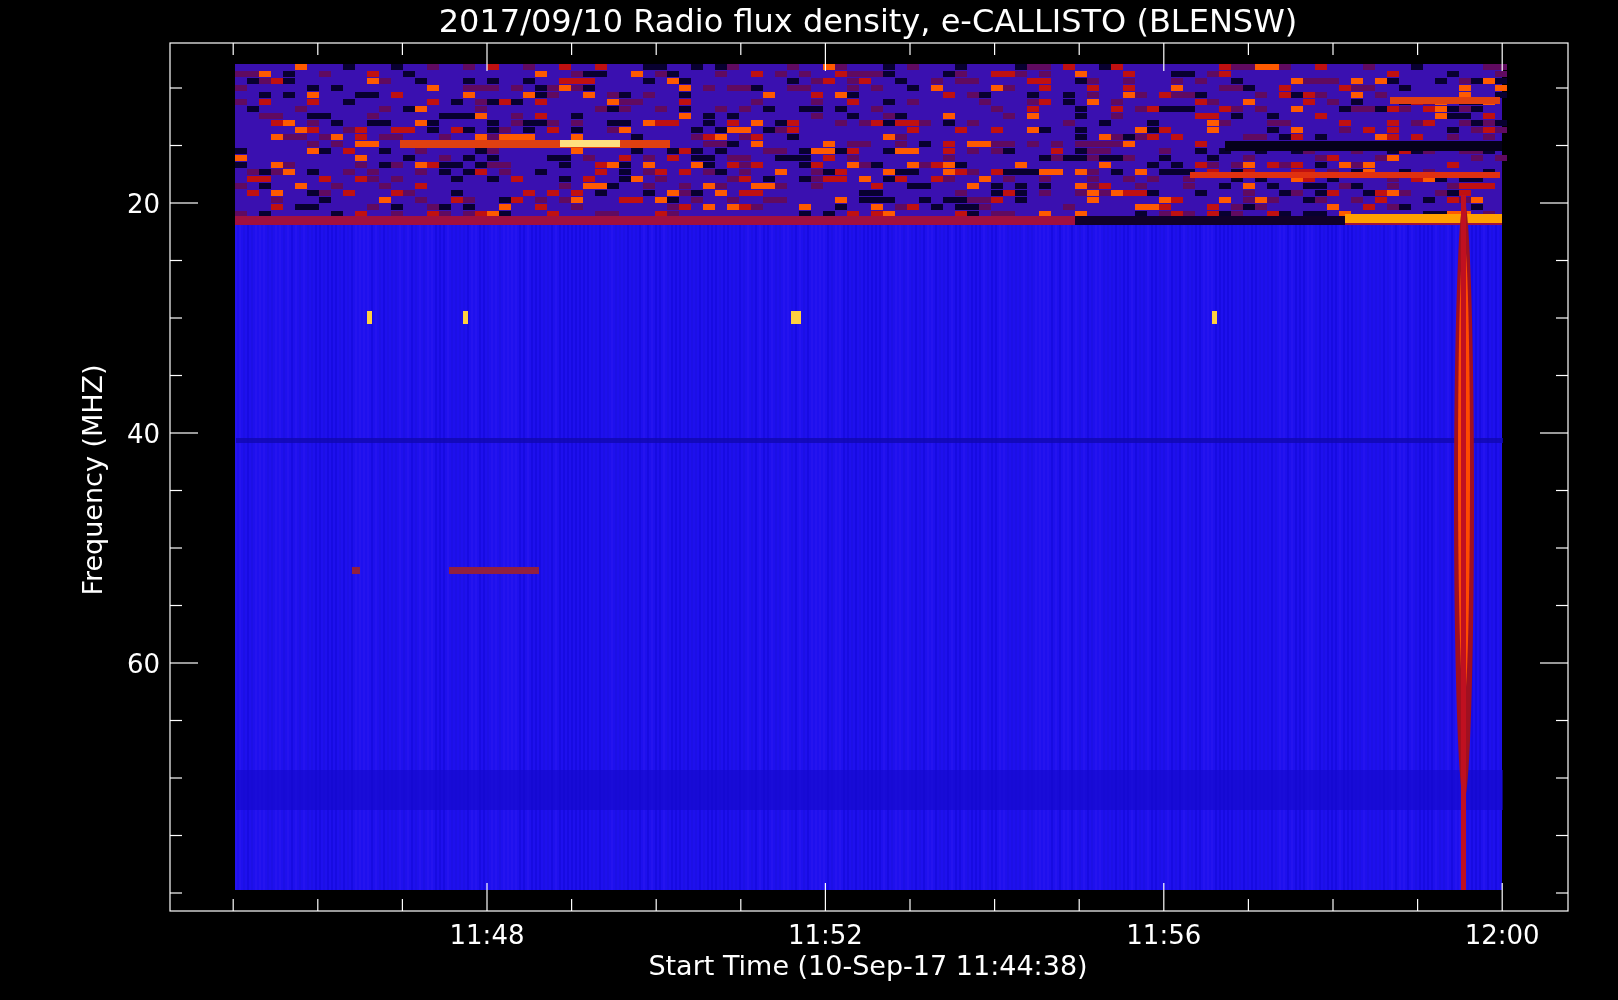  What do you see at coordinates (1164, 935) in the screenshot?
I see `x-tick-label: 11:56` at bounding box center [1164, 935].